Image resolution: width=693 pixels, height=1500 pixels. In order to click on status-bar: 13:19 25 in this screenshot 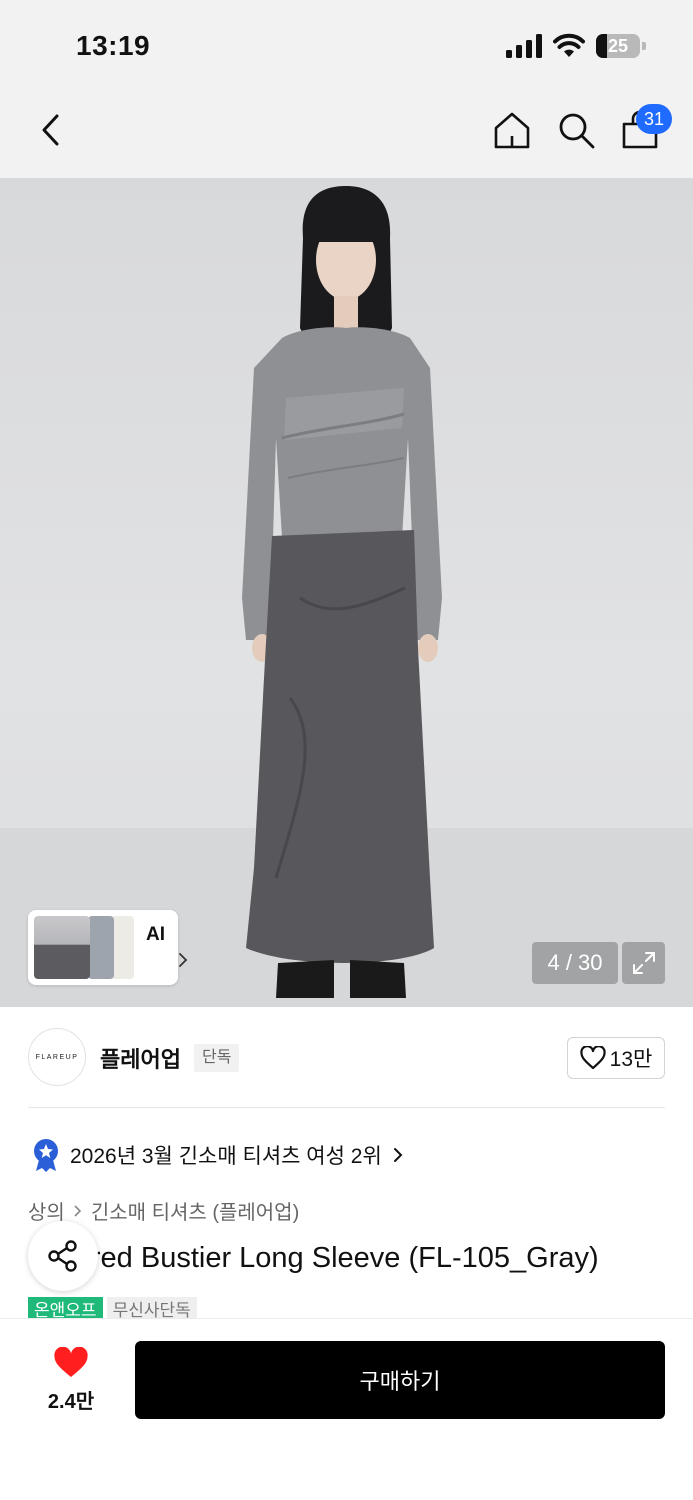, I will do `click(346, 45)`.